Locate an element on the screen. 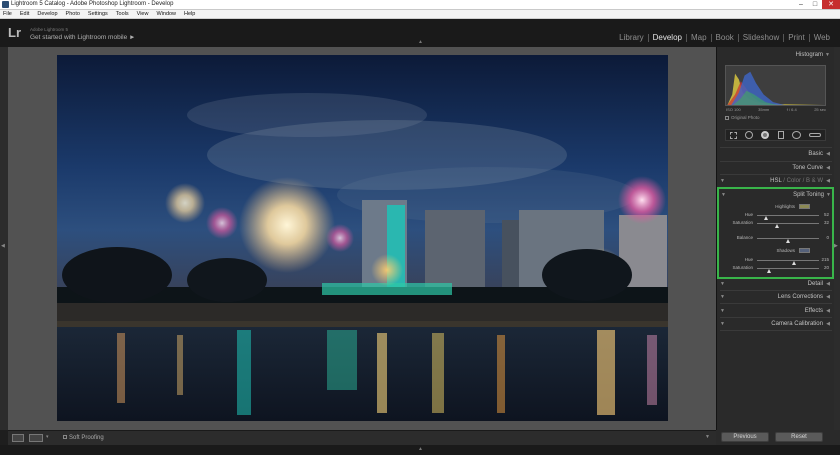  detail-panel-header: ▼ Detail ◀ is located at coordinates (776, 284).